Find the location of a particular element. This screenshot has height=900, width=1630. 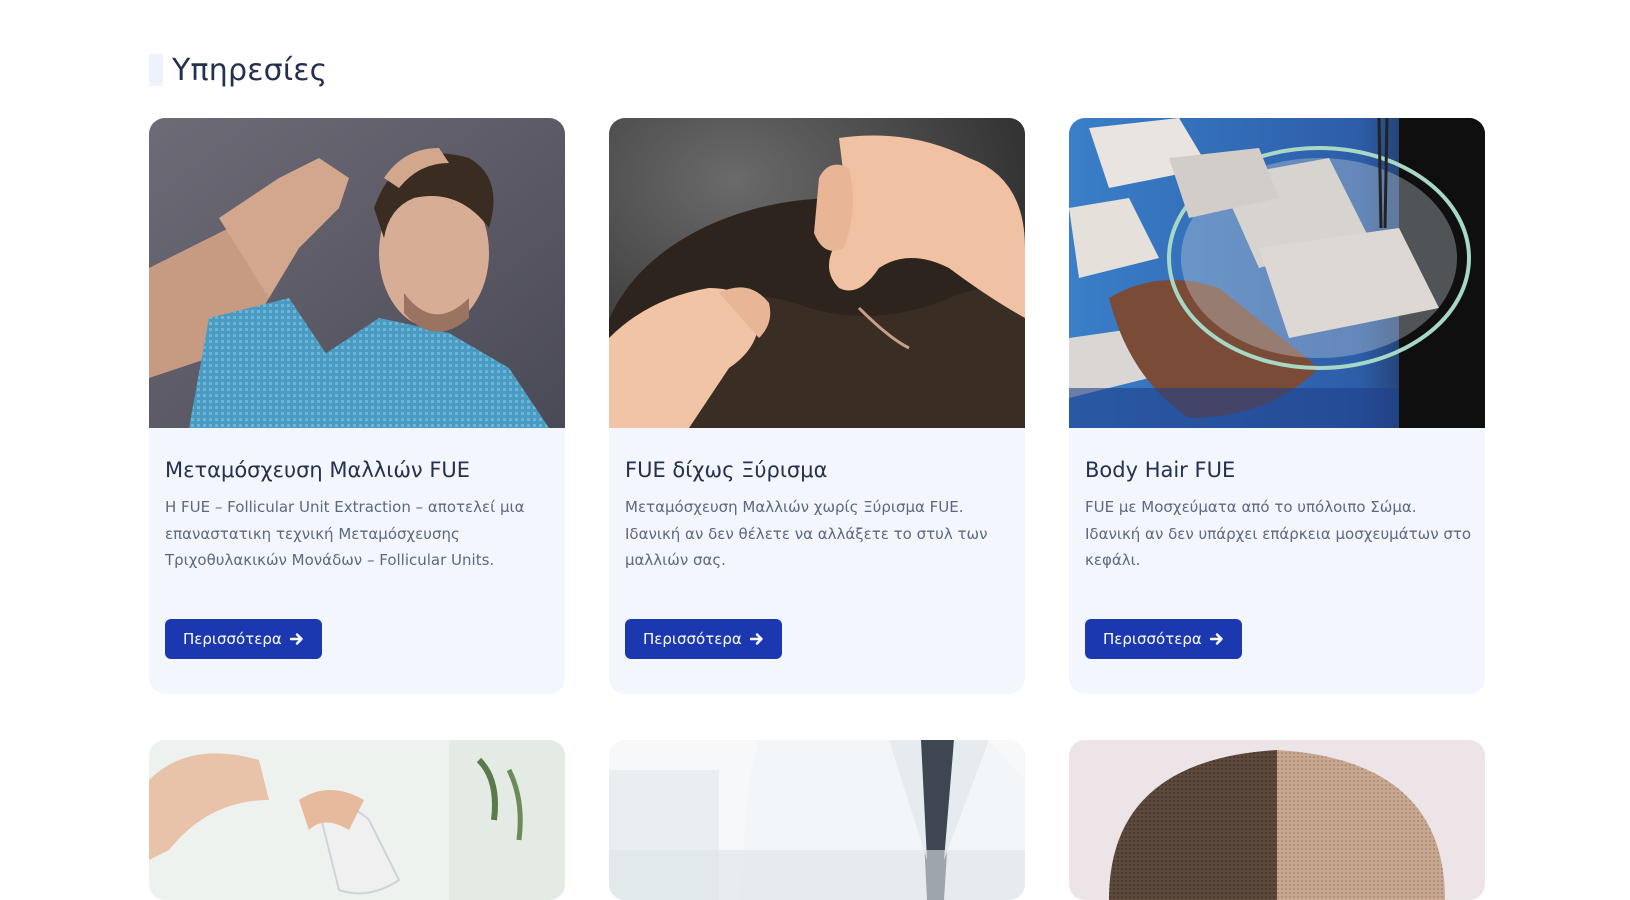

section-heading: Υπηρεσίες is located at coordinates (238, 70).